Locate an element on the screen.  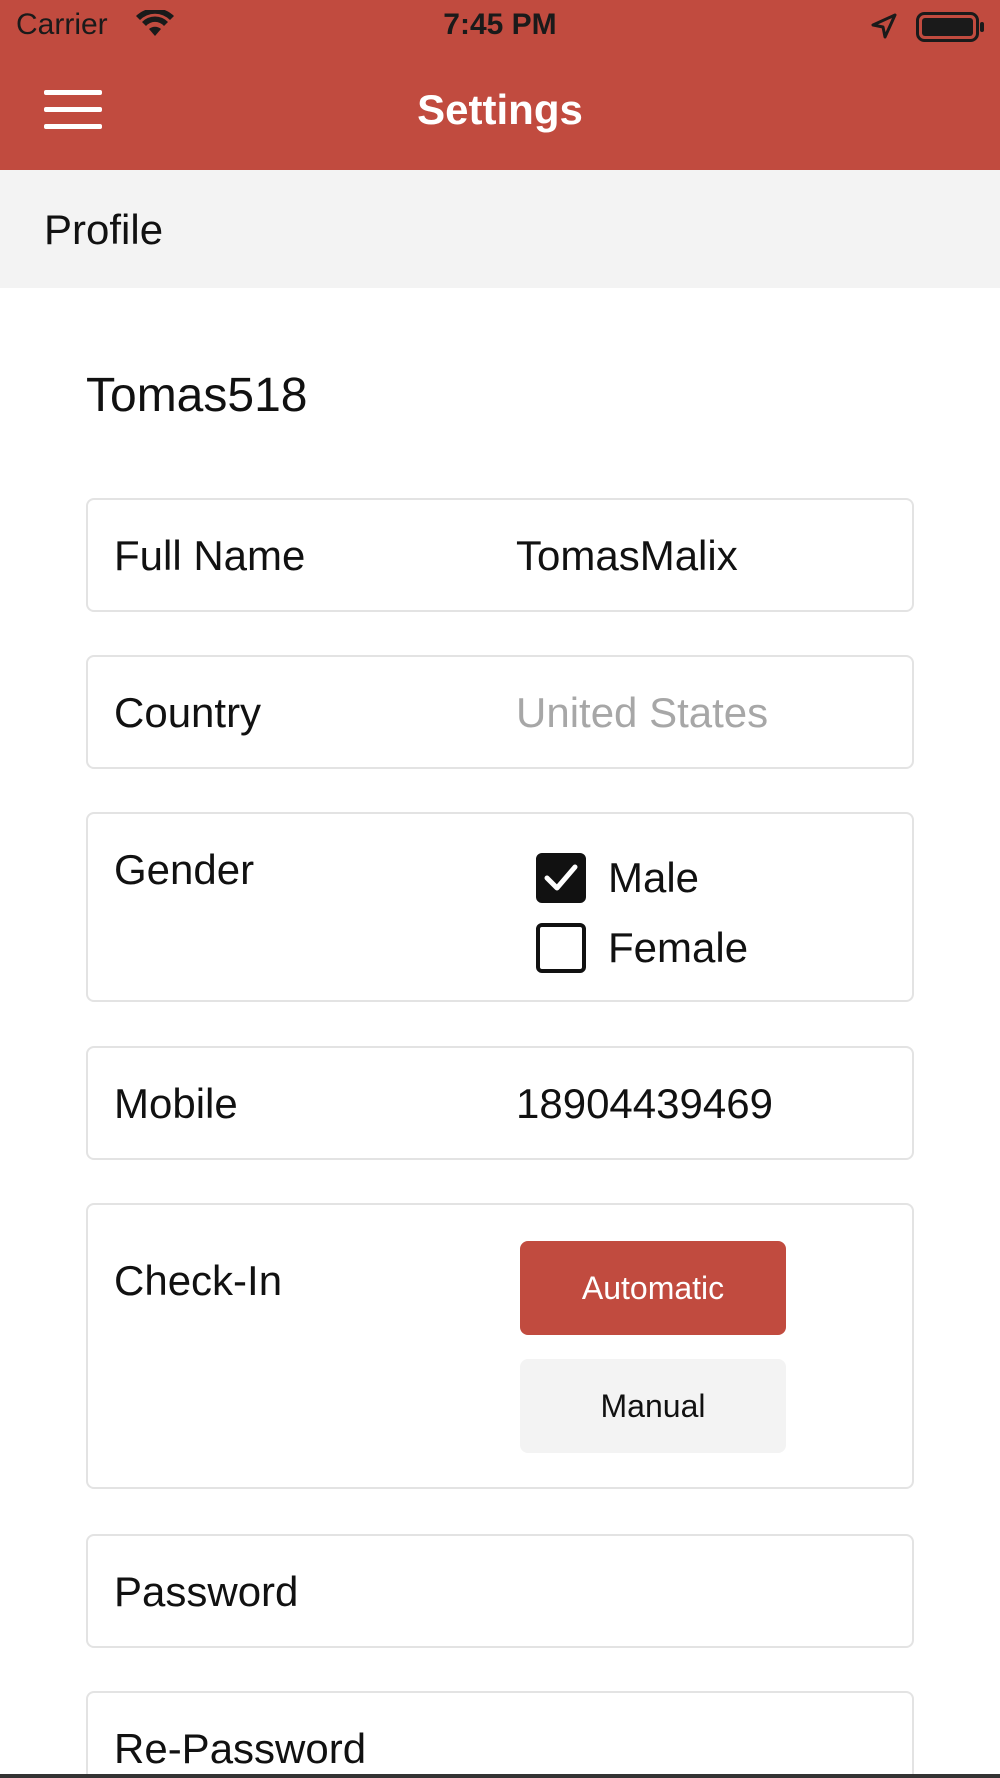
password-label: Password is located at coordinates (206, 1591).